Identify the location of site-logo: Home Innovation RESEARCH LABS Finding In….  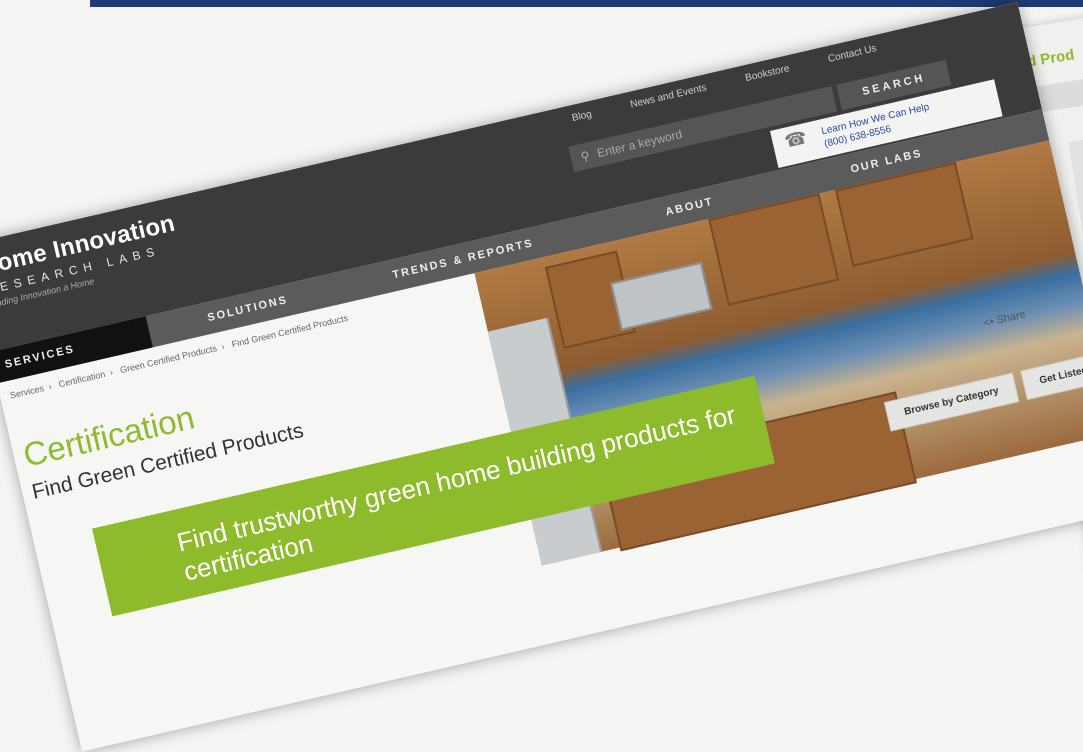
(92, 260).